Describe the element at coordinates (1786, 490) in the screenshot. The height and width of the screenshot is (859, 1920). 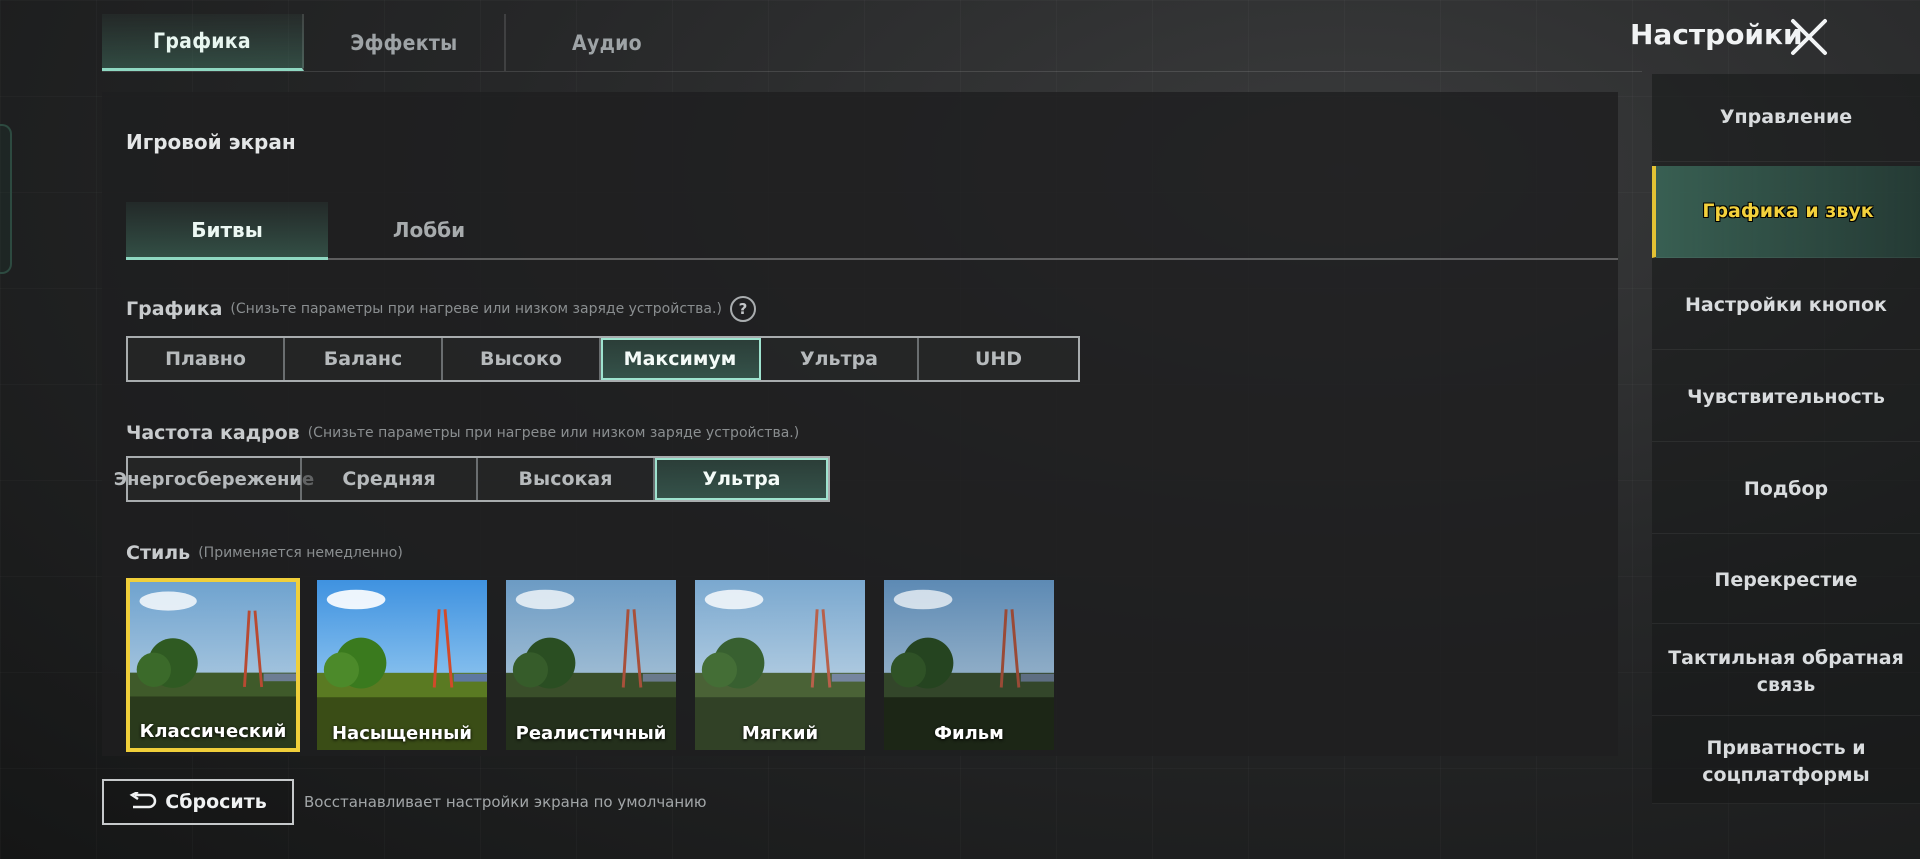
I see `sidebar-item-matchmaking: Подбор` at that location.